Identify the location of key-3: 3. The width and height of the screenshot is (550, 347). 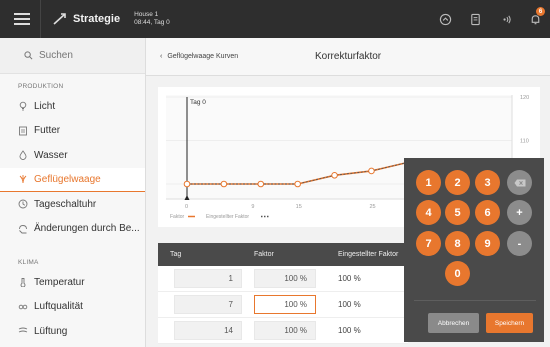
(487, 182).